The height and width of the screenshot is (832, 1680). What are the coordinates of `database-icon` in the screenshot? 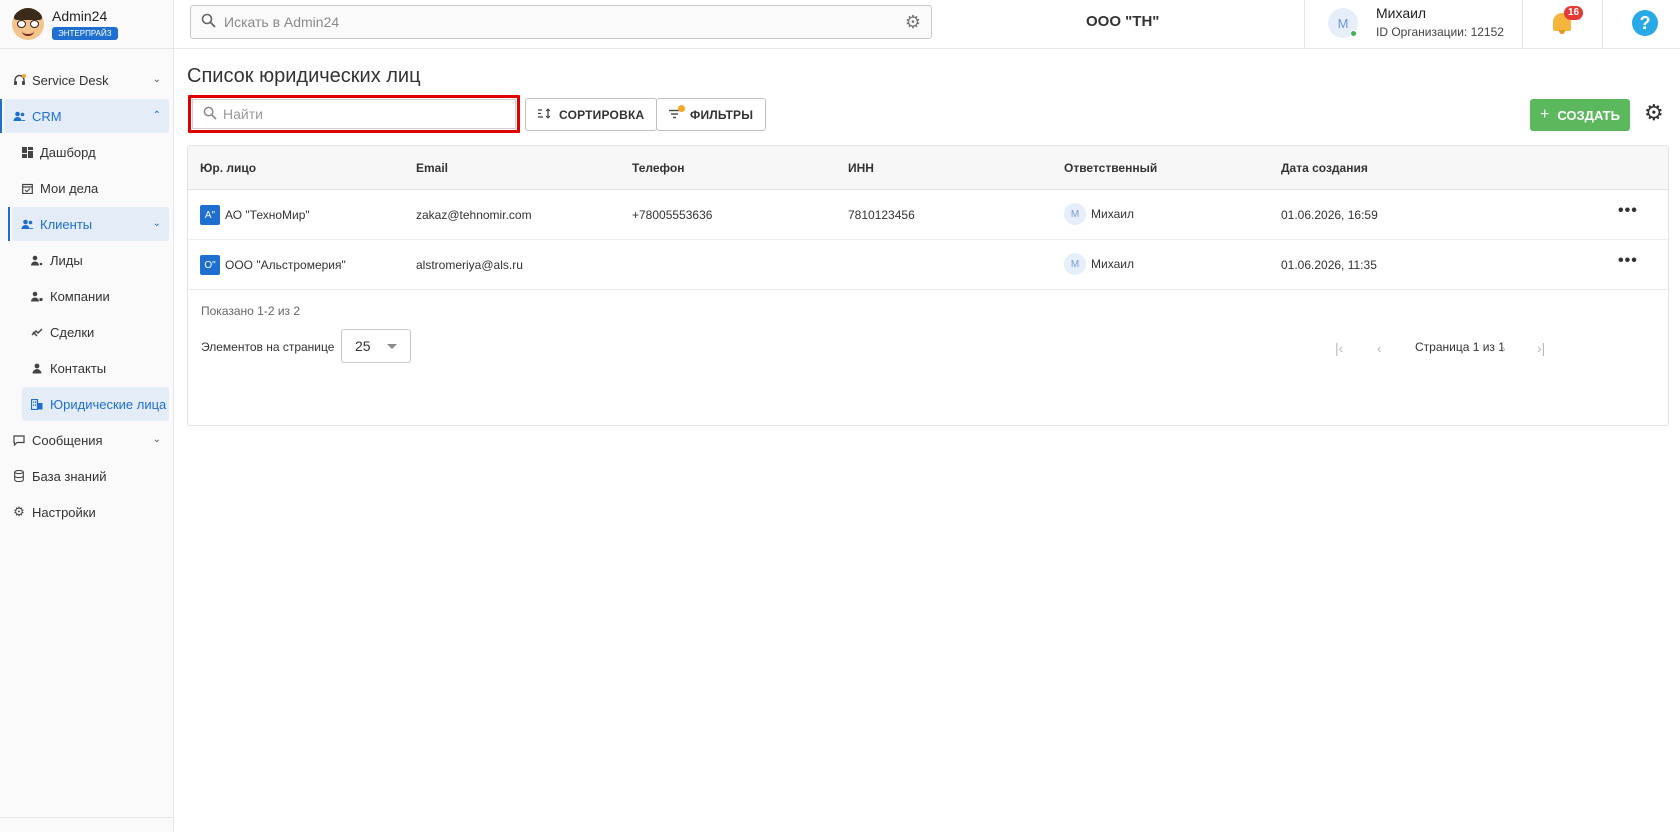 It's located at (19, 476).